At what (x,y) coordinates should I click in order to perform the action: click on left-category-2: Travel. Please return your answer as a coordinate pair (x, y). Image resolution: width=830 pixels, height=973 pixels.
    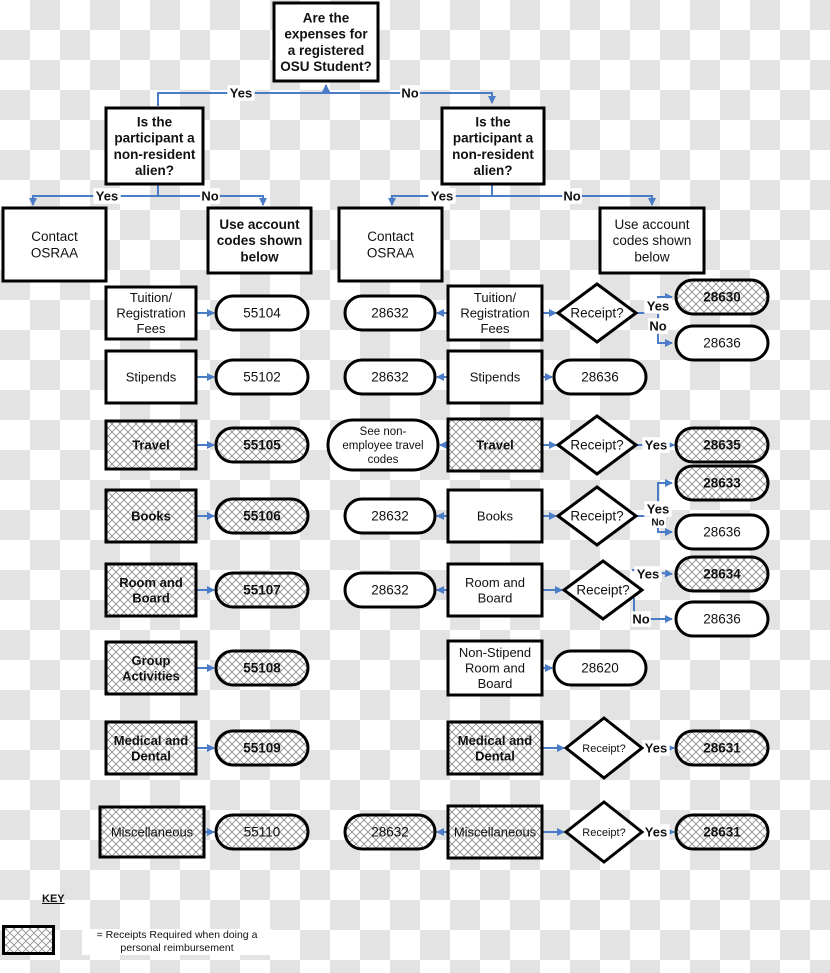
    Looking at the image, I should click on (151, 445).